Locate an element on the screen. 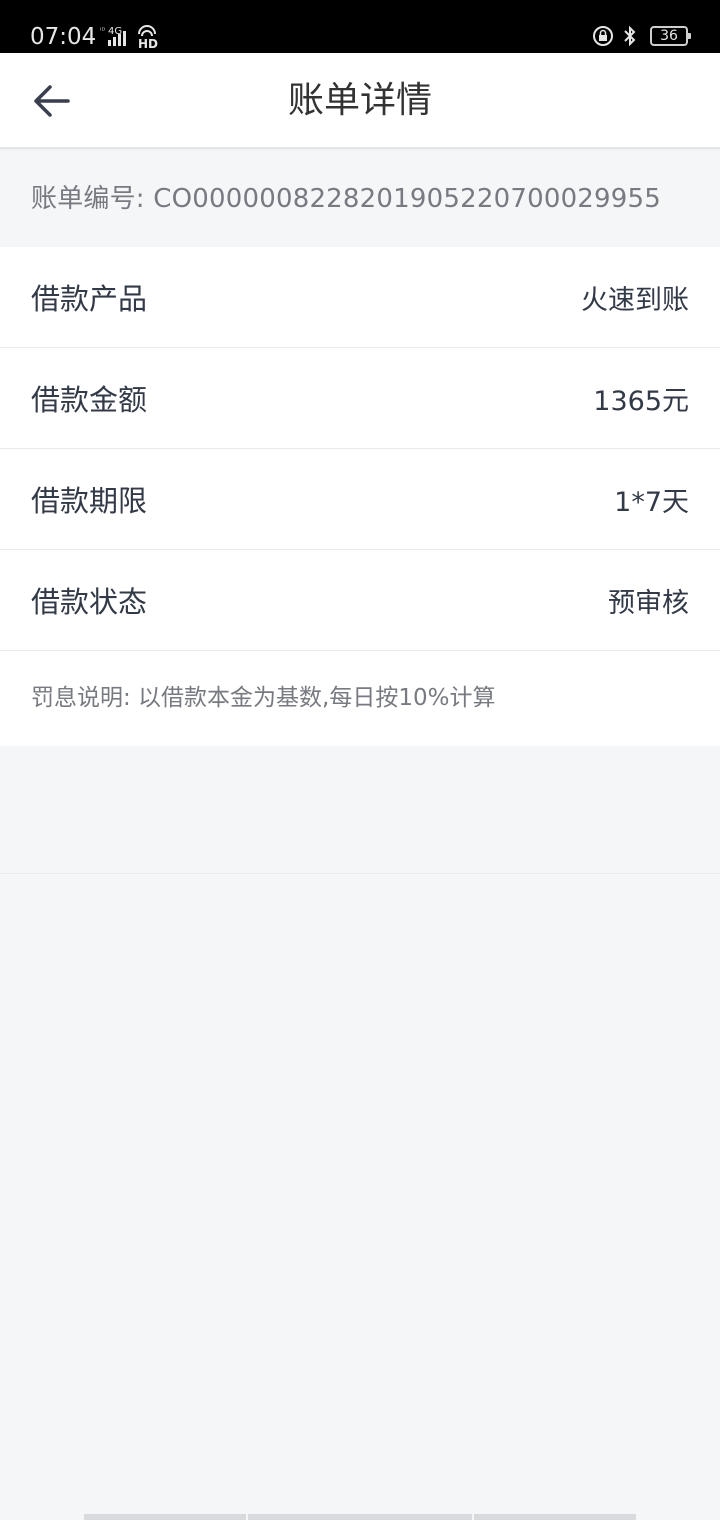 This screenshot has width=720, height=1520. detail-value: 预审核 is located at coordinates (648, 603).